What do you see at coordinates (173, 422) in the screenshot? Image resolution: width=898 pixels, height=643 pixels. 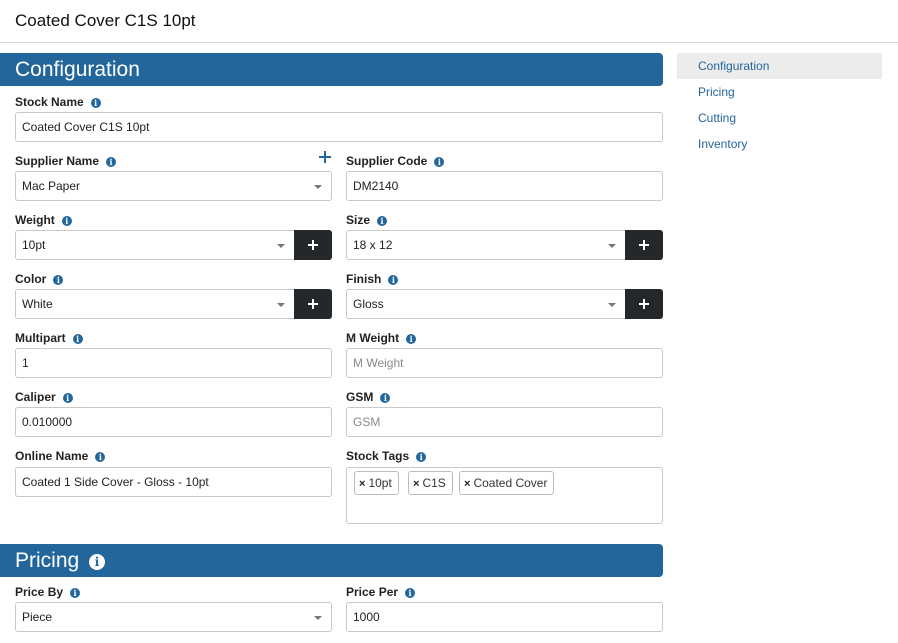 I see `caliper-input: 0.010000` at bounding box center [173, 422].